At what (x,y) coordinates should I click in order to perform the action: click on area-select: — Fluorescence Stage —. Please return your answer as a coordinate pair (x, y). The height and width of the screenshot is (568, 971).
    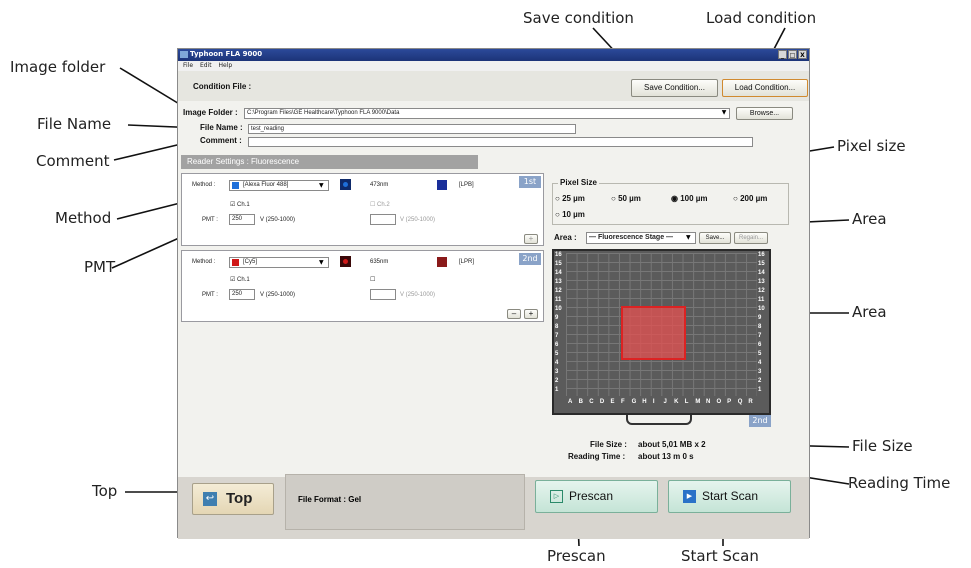
    Looking at the image, I should click on (641, 238).